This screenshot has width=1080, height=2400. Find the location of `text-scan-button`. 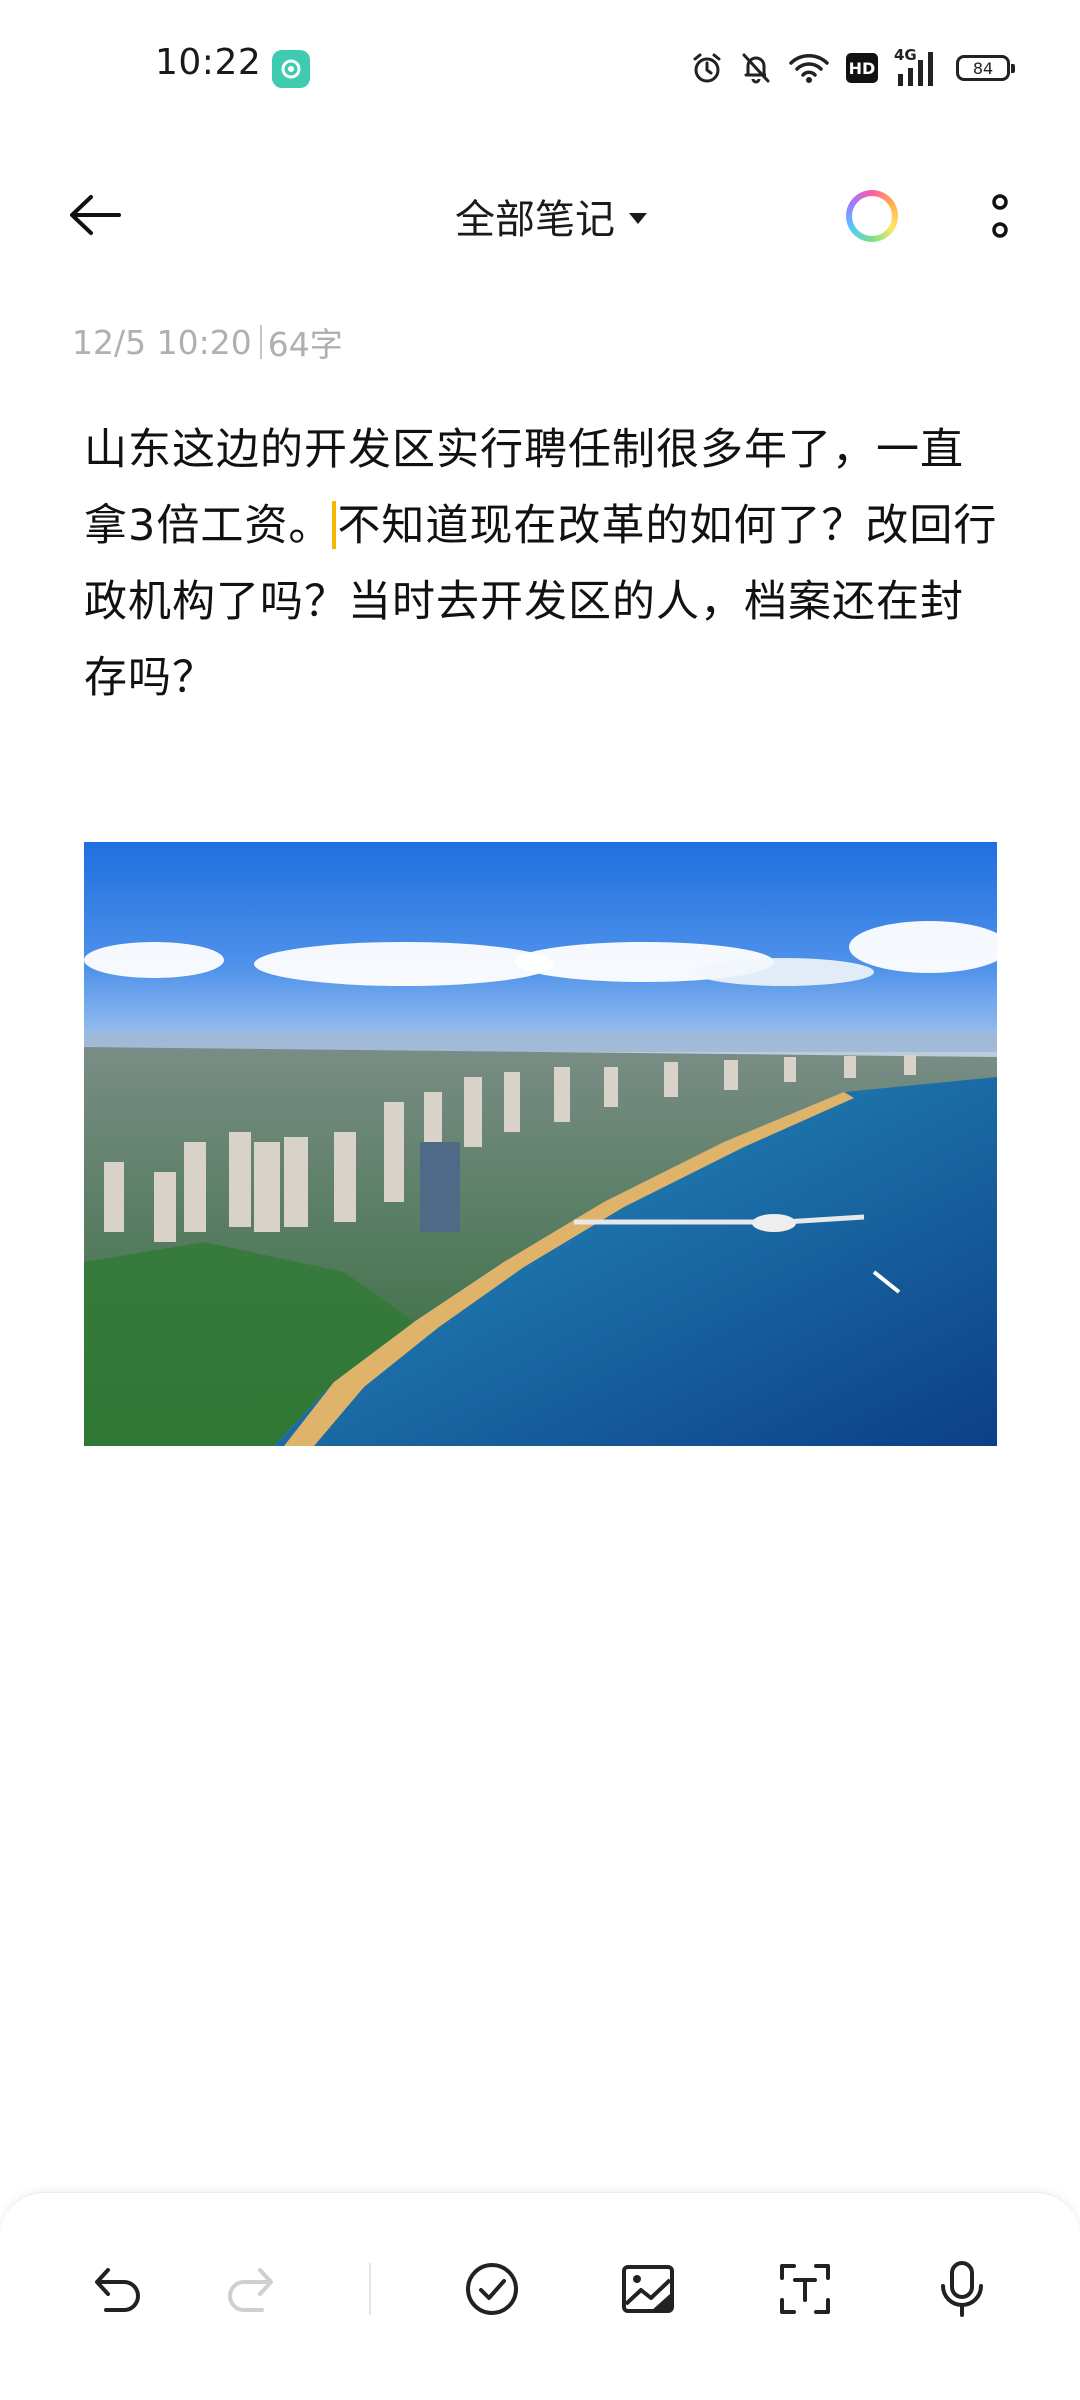

text-scan-button is located at coordinates (805, 2289).